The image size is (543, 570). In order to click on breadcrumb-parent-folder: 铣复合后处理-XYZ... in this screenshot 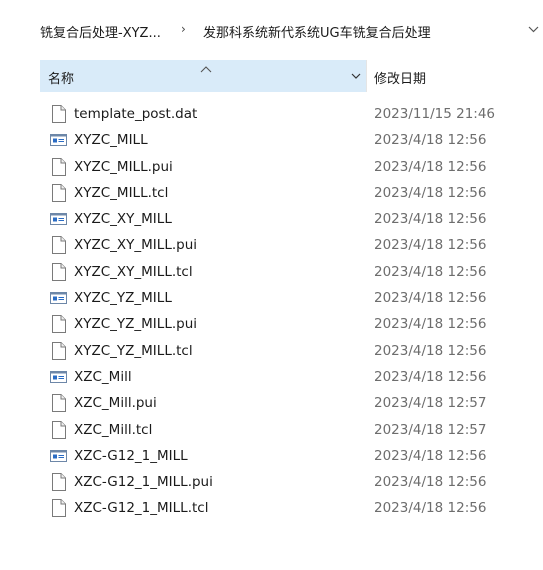, I will do `click(100, 31)`.